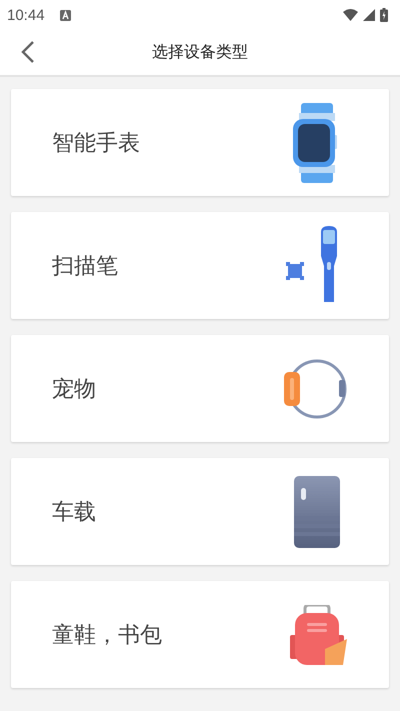  I want to click on notification-icon, so click(65, 15).